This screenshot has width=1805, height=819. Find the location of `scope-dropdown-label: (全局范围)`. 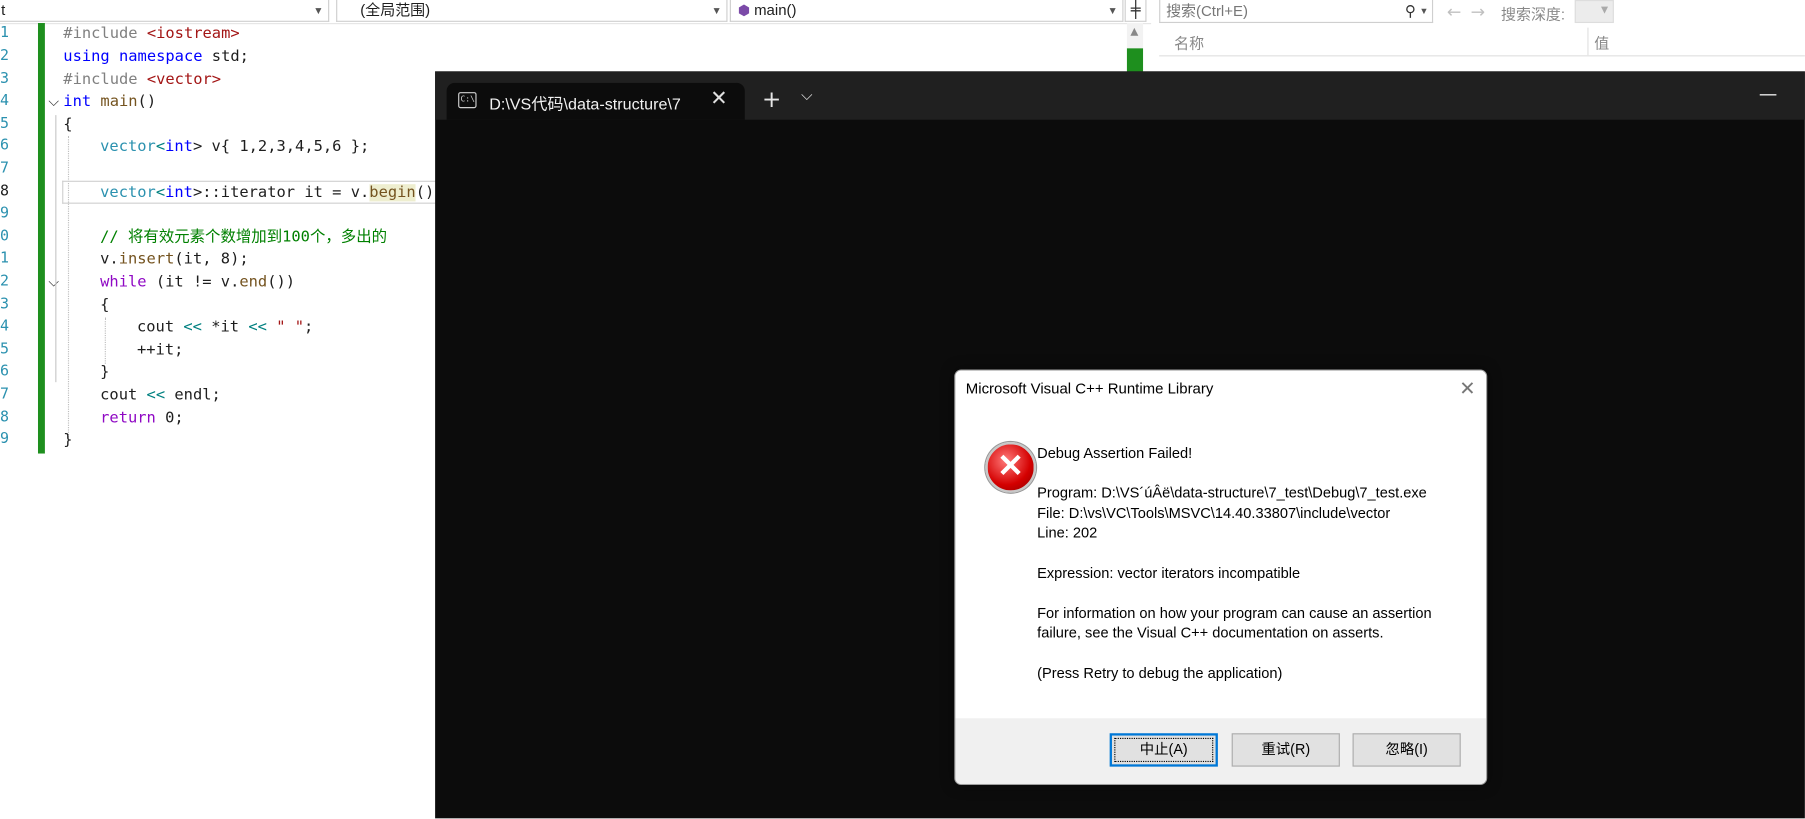

scope-dropdown-label: (全局范围) is located at coordinates (395, 10).